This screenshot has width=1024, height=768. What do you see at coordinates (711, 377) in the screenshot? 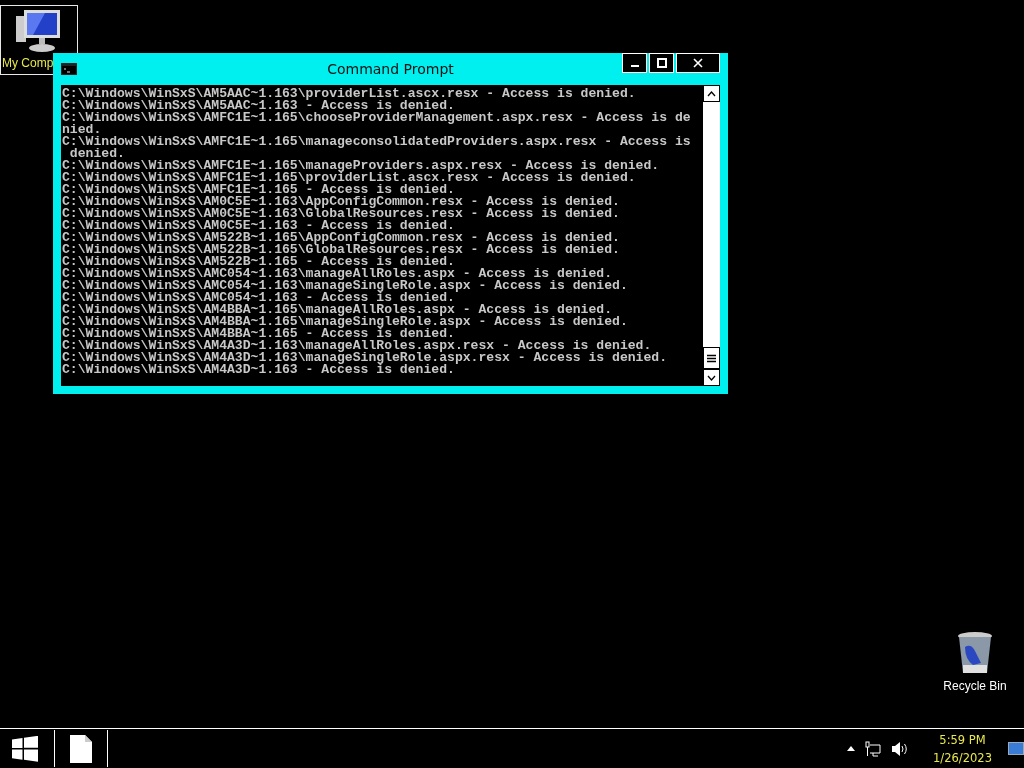
I see `scroll-down-icon` at bounding box center [711, 377].